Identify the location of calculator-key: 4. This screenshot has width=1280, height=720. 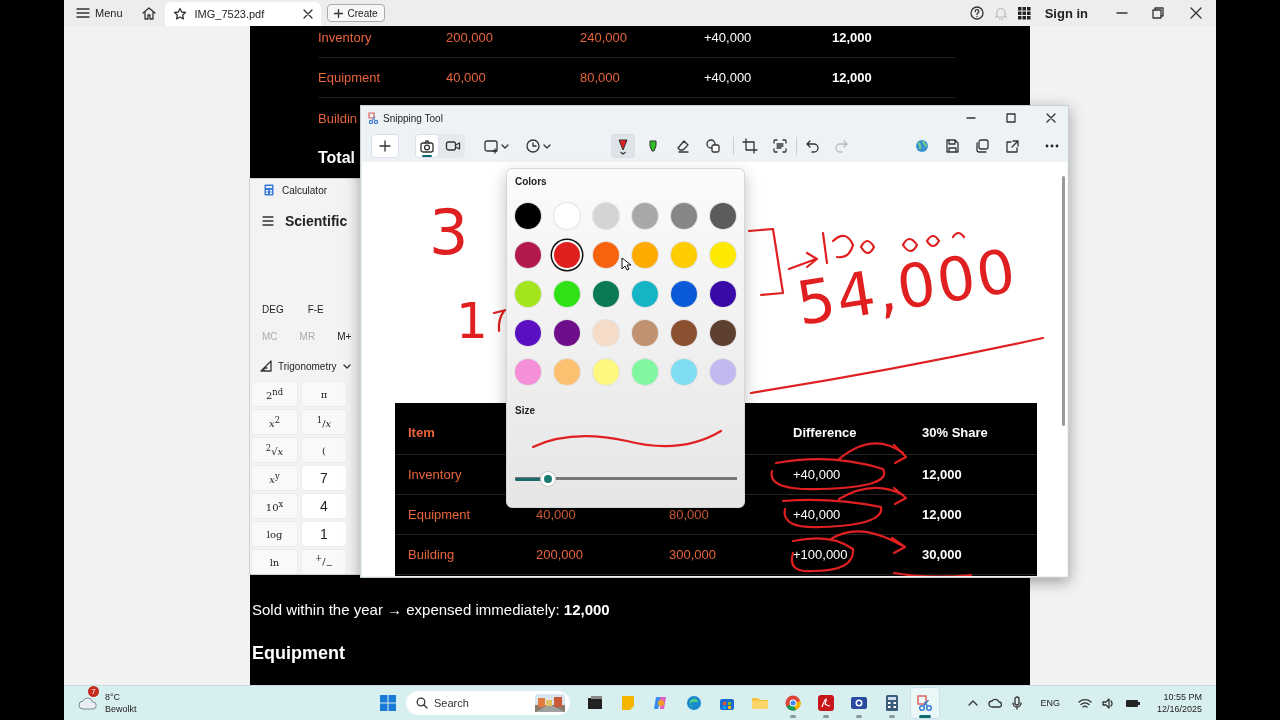
(324, 506).